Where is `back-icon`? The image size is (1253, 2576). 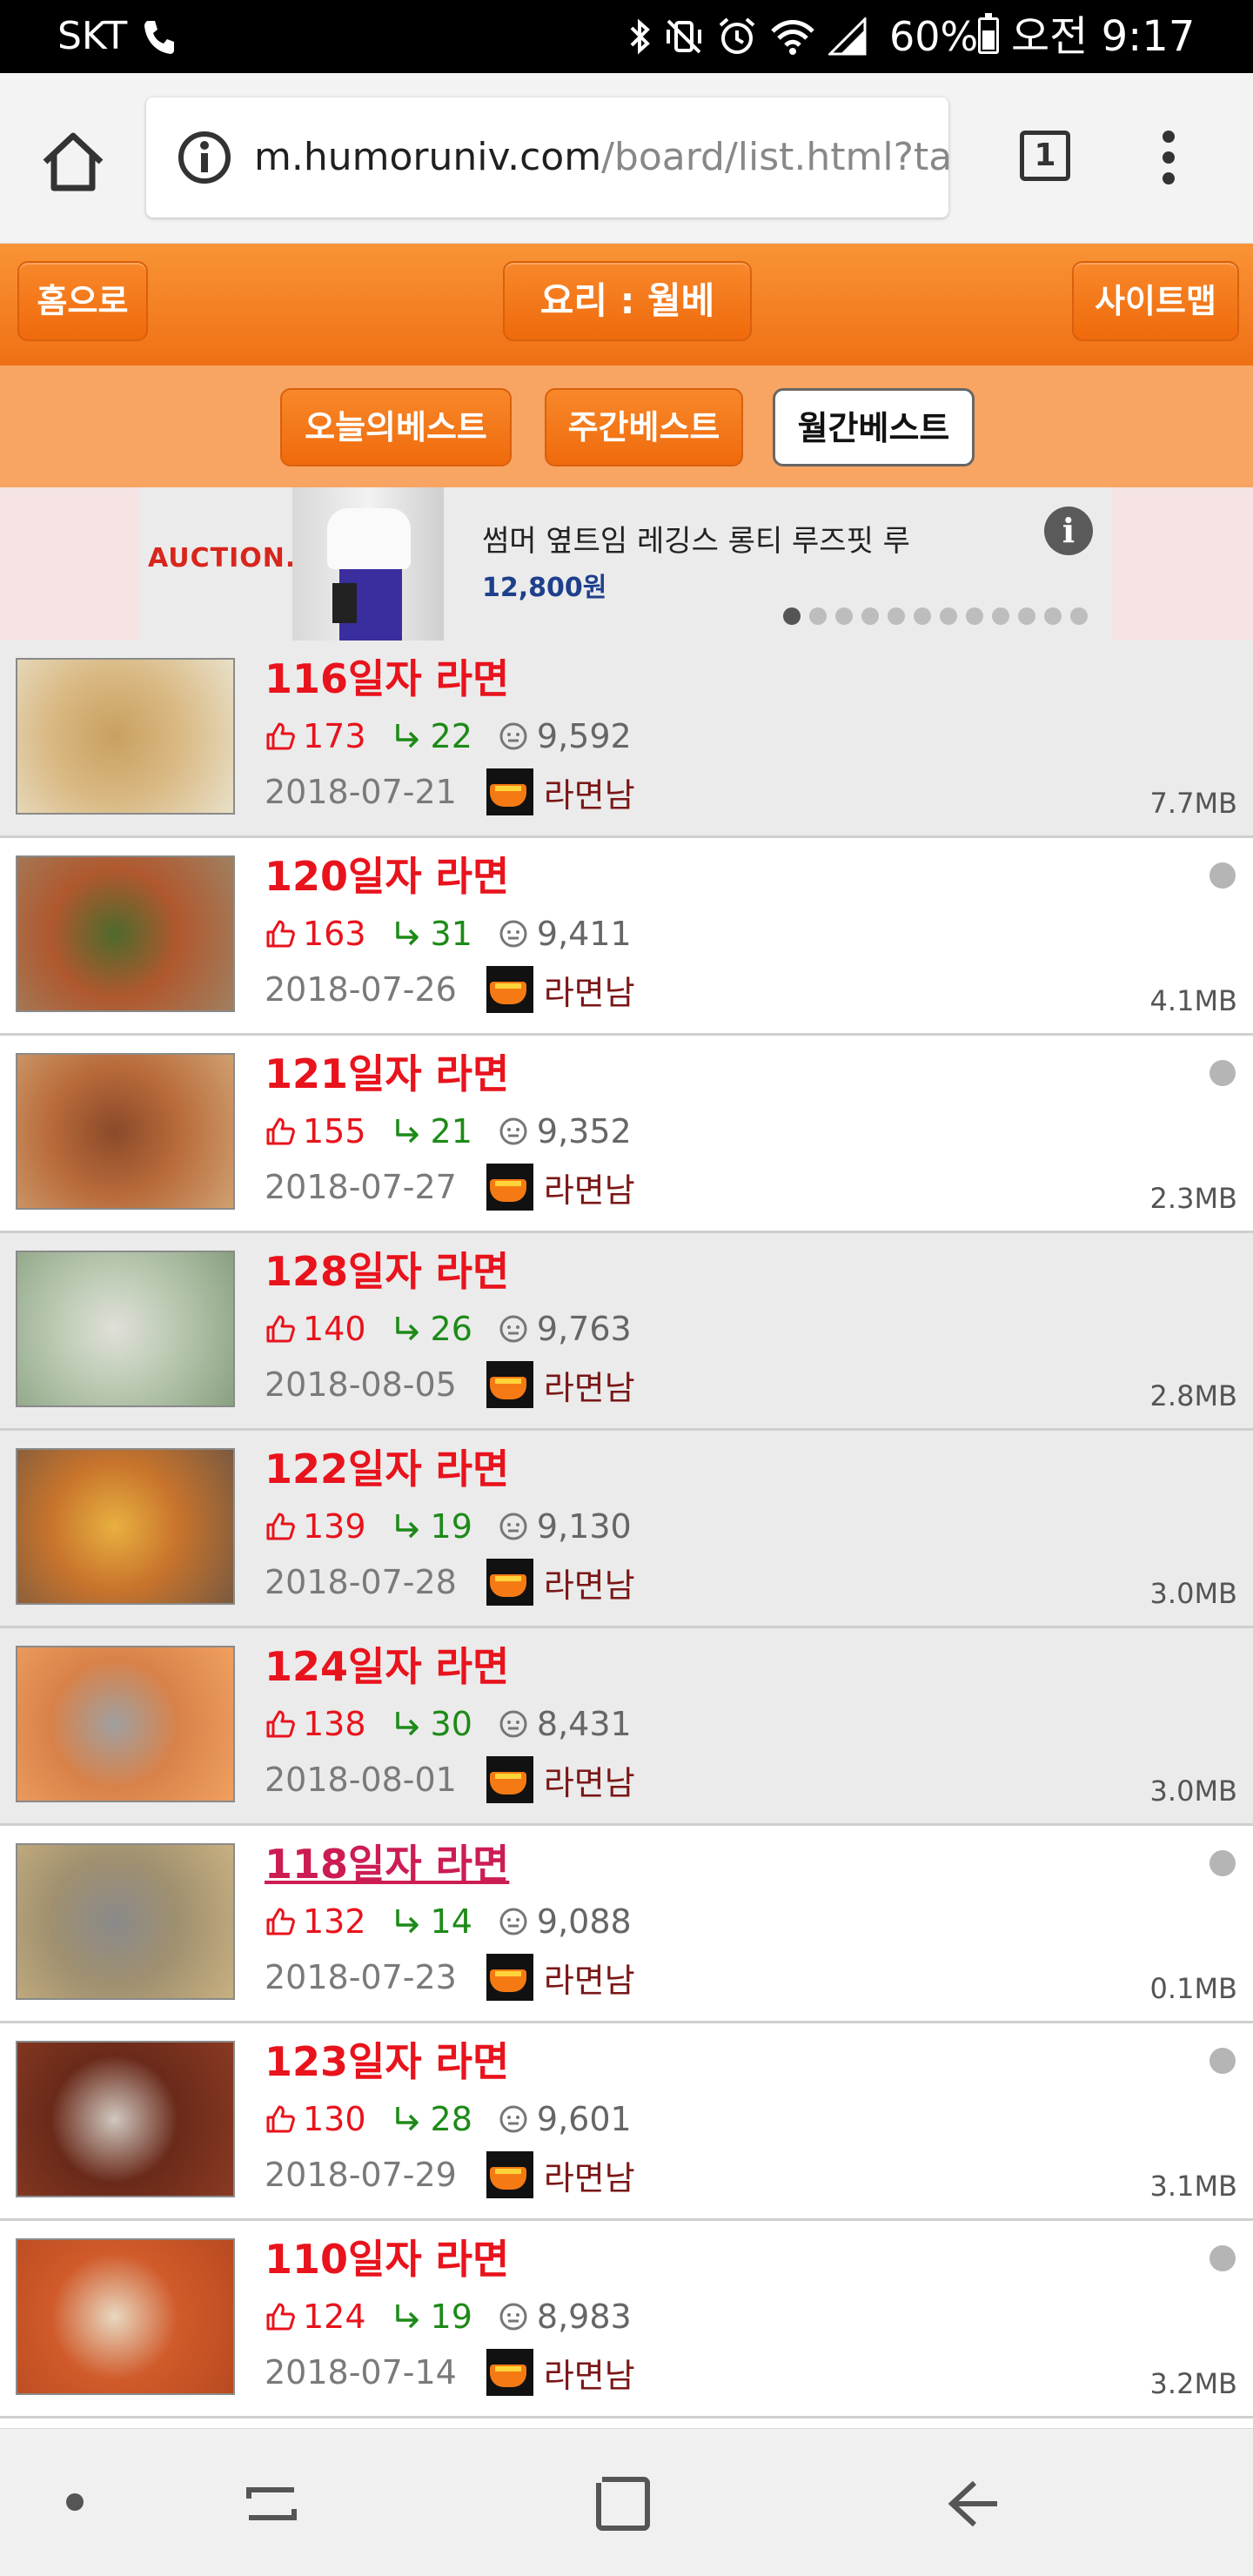 back-icon is located at coordinates (973, 2504).